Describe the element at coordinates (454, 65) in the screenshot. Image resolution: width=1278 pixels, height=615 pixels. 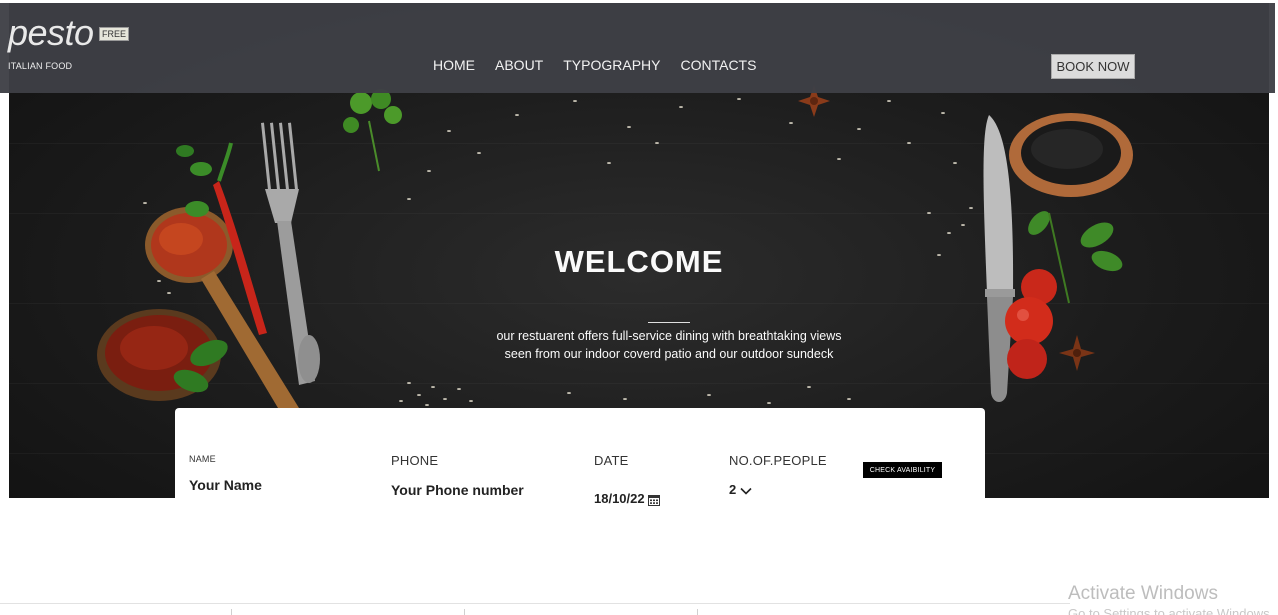
I see `nav-home: HOME` at that location.